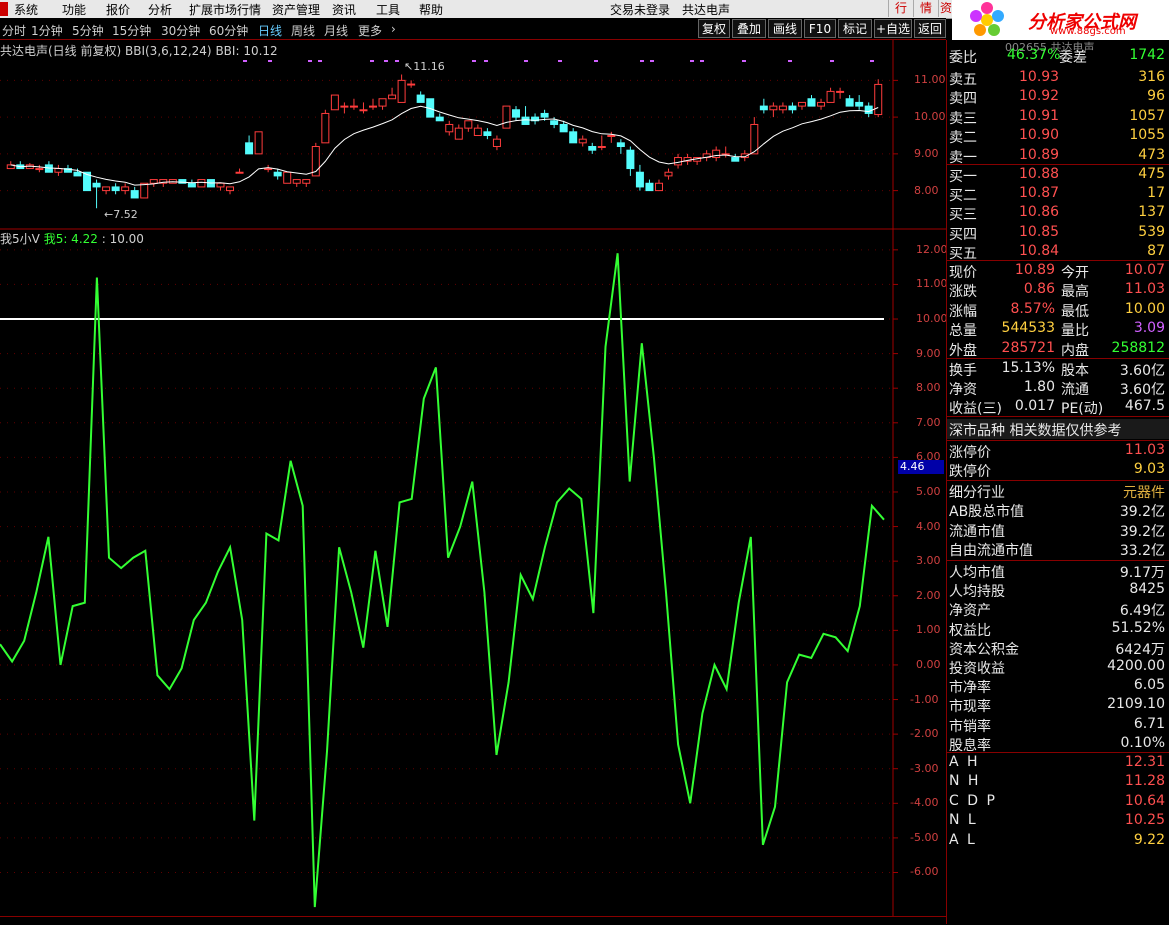 The height and width of the screenshot is (925, 1169). What do you see at coordinates (963, 196) in the screenshot?
I see `bid-label: 买二` at bounding box center [963, 196].